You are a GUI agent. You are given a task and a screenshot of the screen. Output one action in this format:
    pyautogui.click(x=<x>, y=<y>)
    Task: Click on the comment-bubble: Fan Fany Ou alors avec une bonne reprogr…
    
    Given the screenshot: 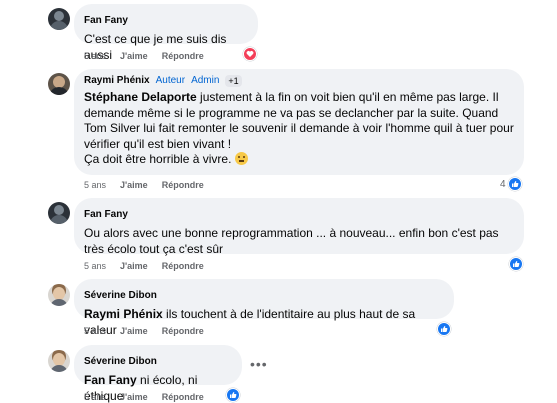 What is the action you would take?
    pyautogui.click(x=299, y=227)
    